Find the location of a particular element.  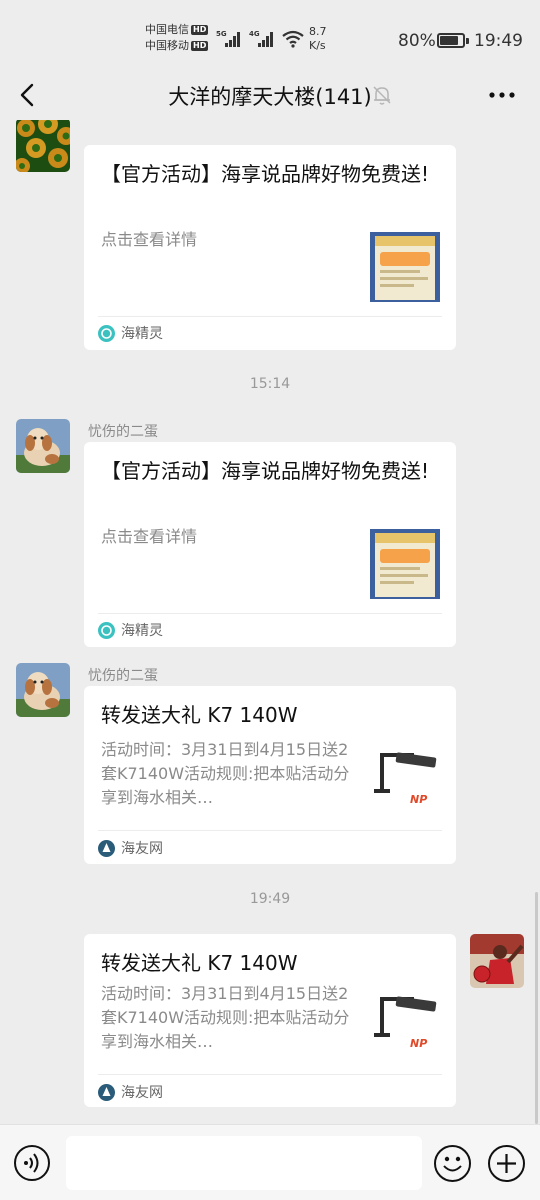

bell-off-icon is located at coordinates (382, 95).